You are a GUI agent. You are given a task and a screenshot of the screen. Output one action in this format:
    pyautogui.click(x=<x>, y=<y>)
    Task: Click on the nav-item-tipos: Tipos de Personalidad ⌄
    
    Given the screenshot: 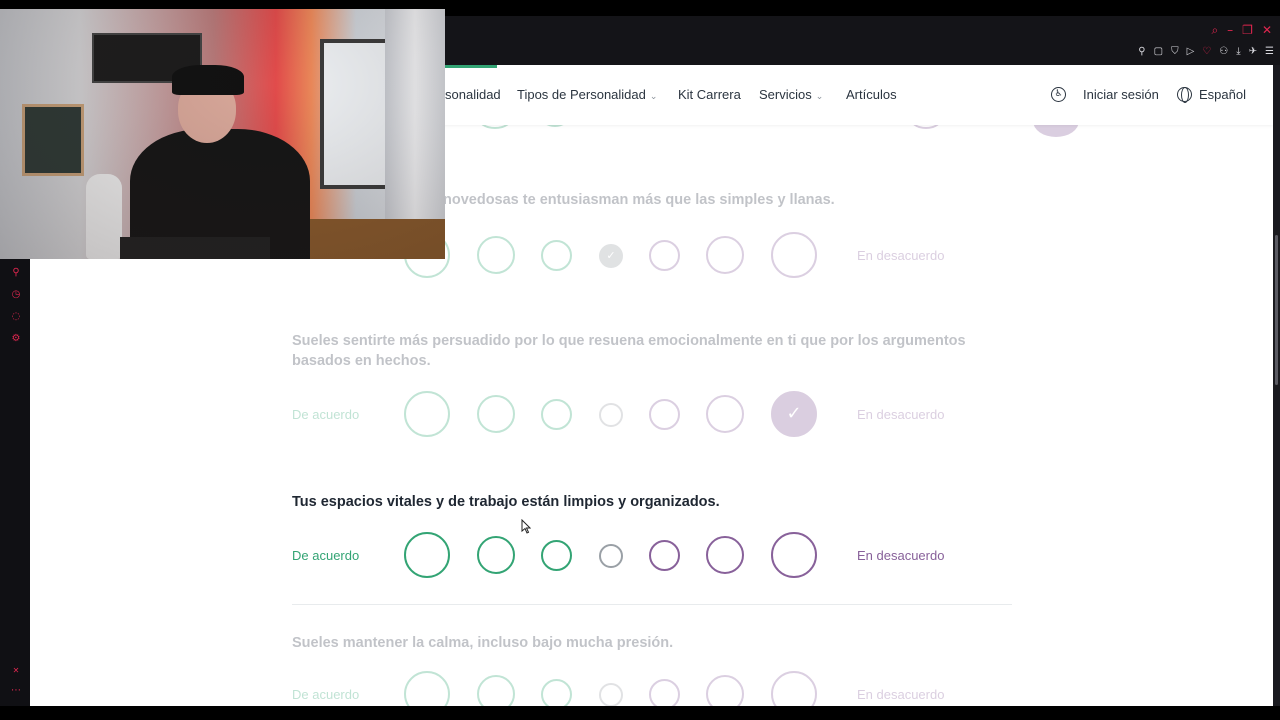 What is the action you would take?
    pyautogui.click(x=587, y=94)
    